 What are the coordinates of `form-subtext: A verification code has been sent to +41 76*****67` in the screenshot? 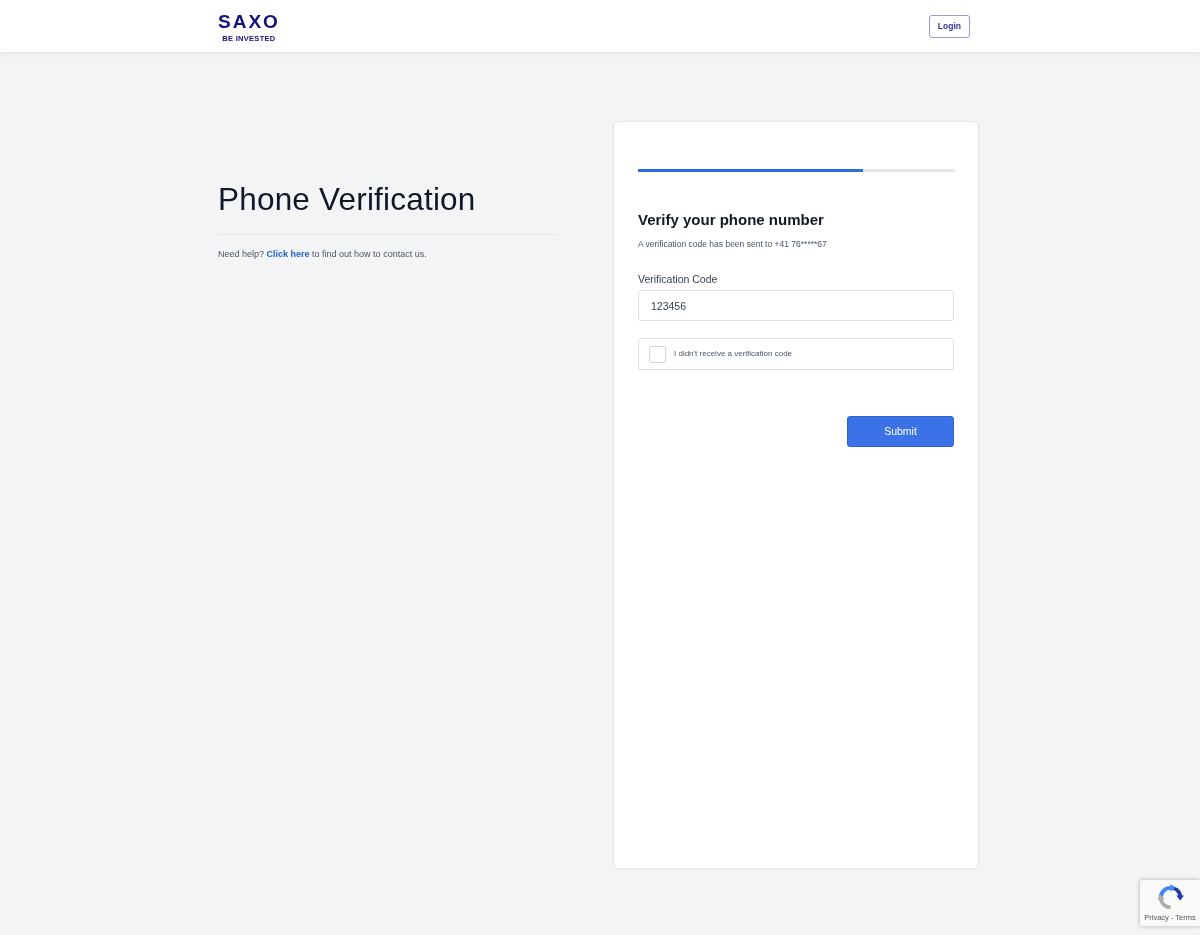 It's located at (733, 244).